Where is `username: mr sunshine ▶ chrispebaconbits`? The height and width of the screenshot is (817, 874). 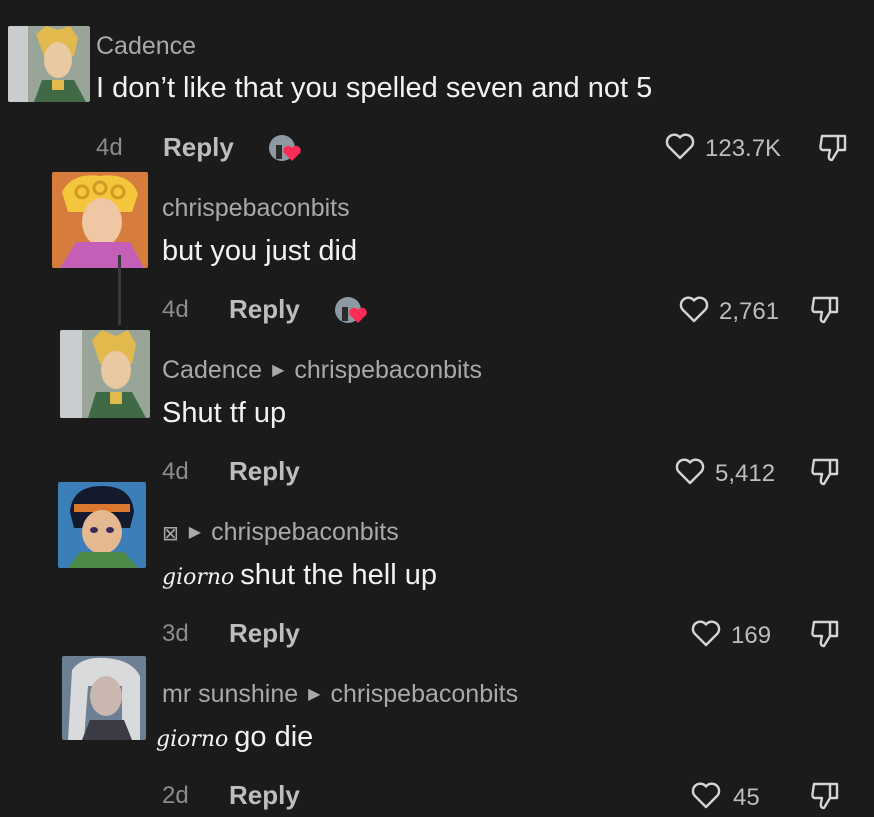
username: mr sunshine ▶ chrispebaconbits is located at coordinates (340, 694).